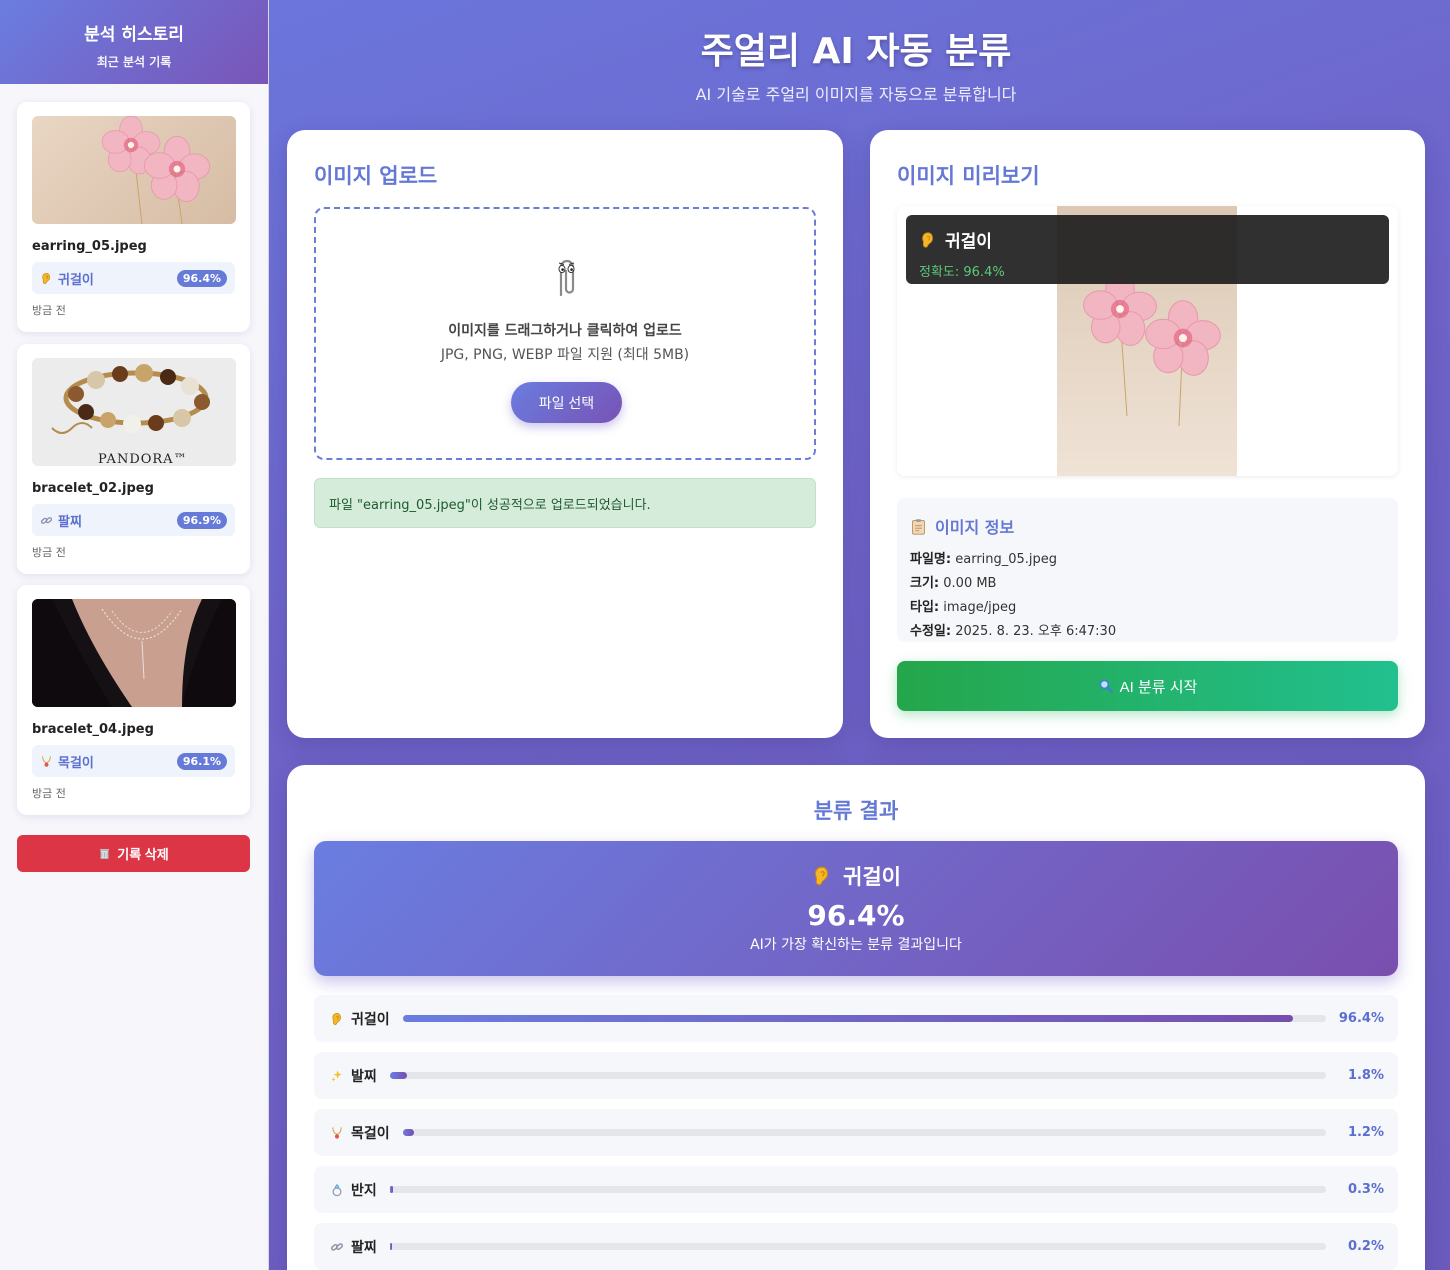 The height and width of the screenshot is (1270, 1450). I want to click on history-filename: bracelet_02.jpeg, so click(93, 488).